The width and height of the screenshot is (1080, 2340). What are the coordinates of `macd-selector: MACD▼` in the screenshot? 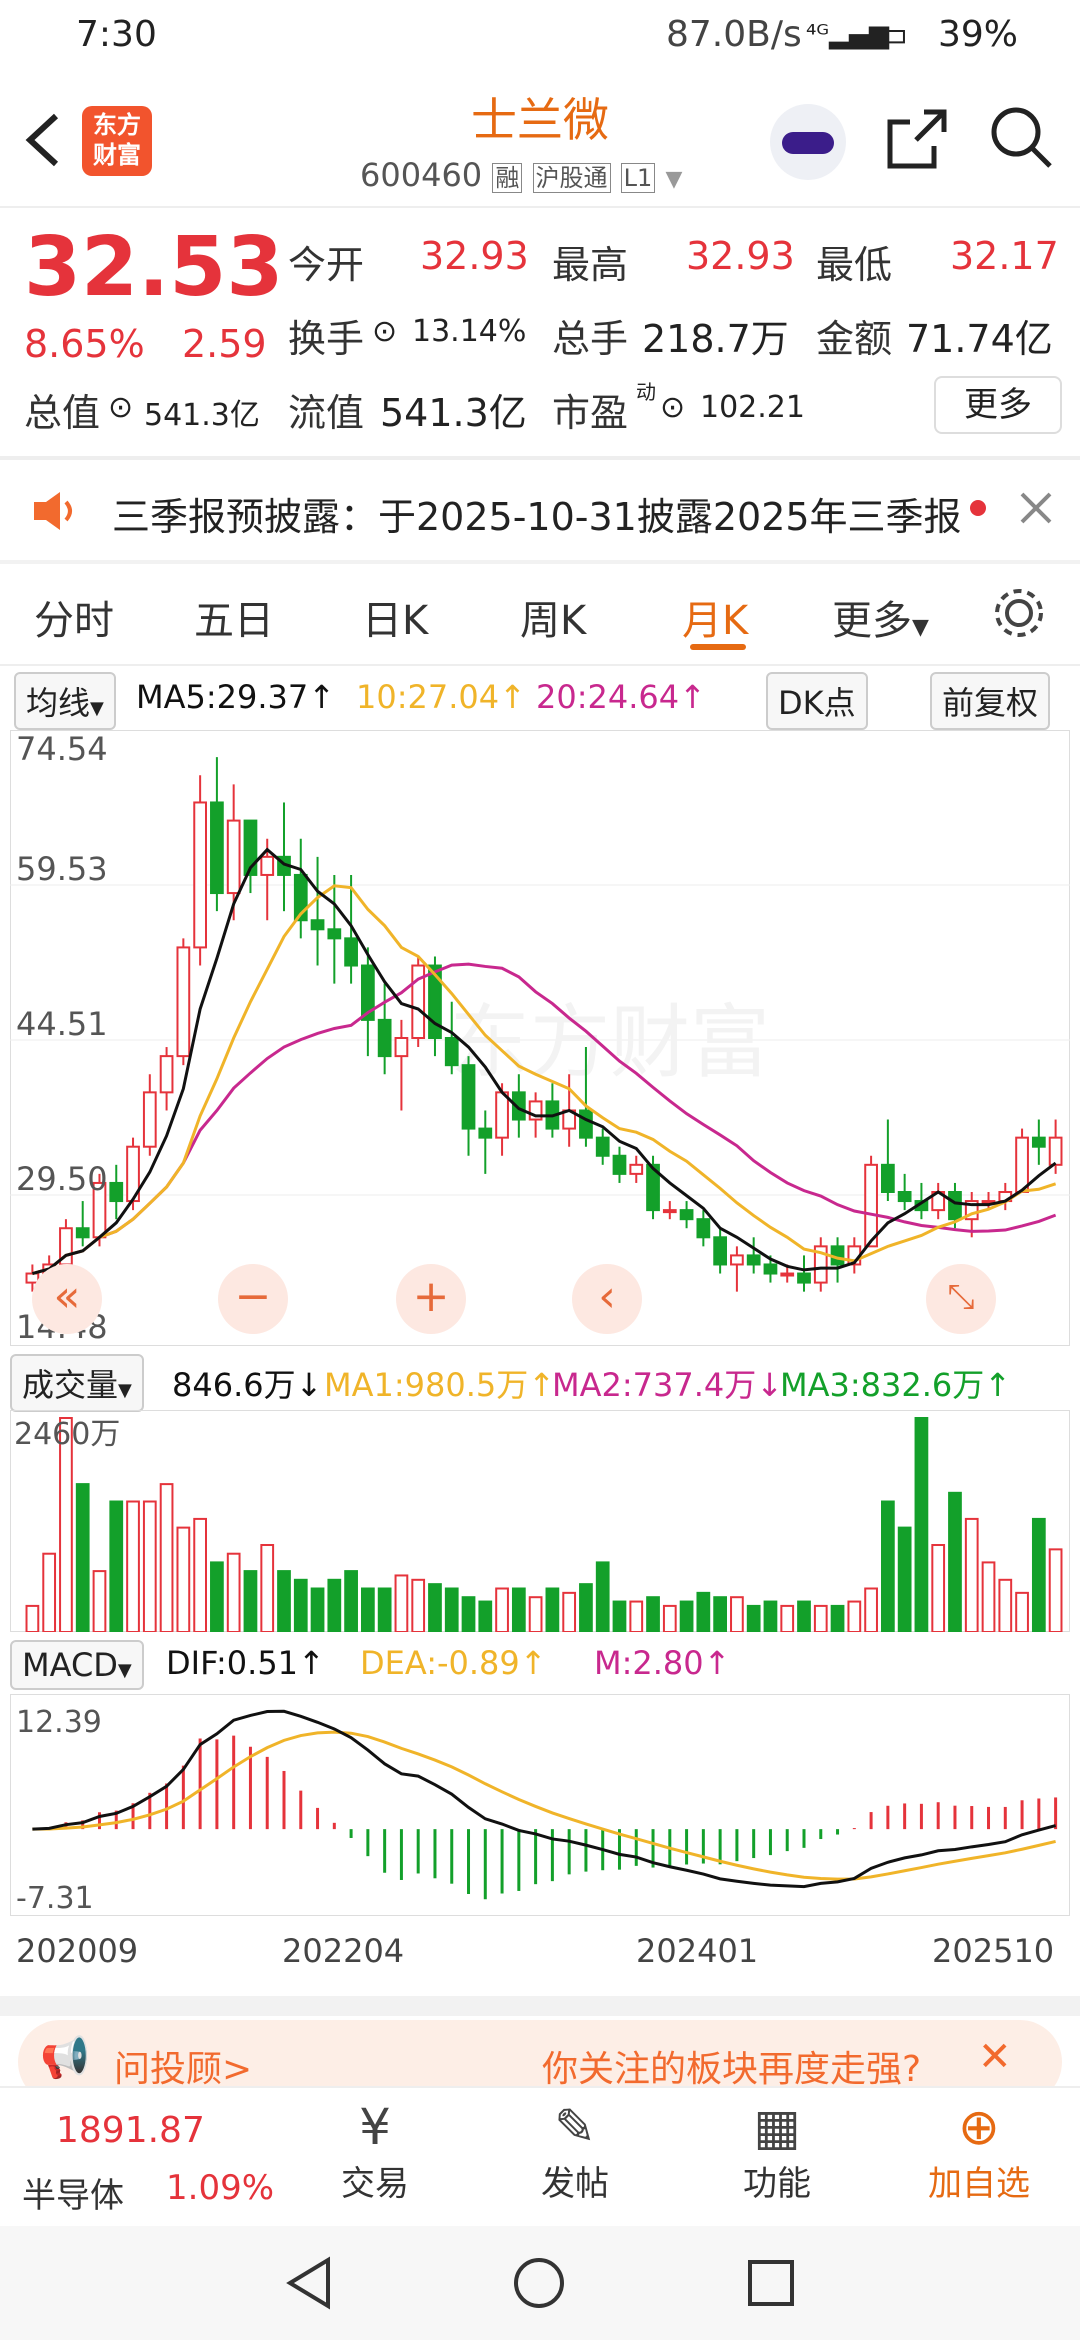 It's located at (77, 1665).